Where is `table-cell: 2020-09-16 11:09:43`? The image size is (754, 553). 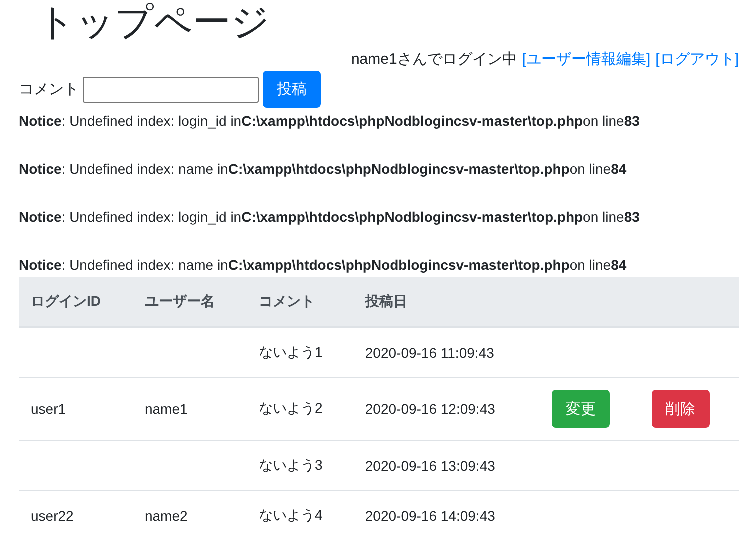
table-cell: 2020-09-16 11:09:43 is located at coordinates (429, 352).